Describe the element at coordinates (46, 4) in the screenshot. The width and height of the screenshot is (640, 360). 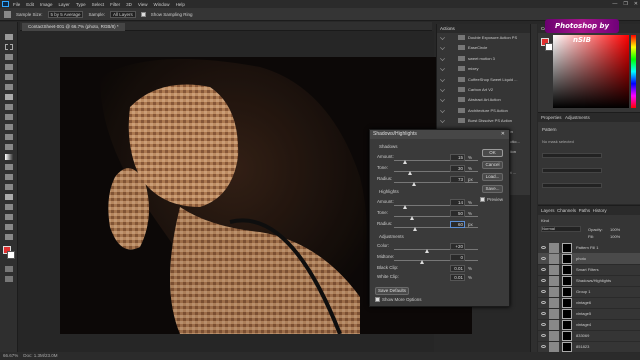
I see `menu-image: Image` at that location.